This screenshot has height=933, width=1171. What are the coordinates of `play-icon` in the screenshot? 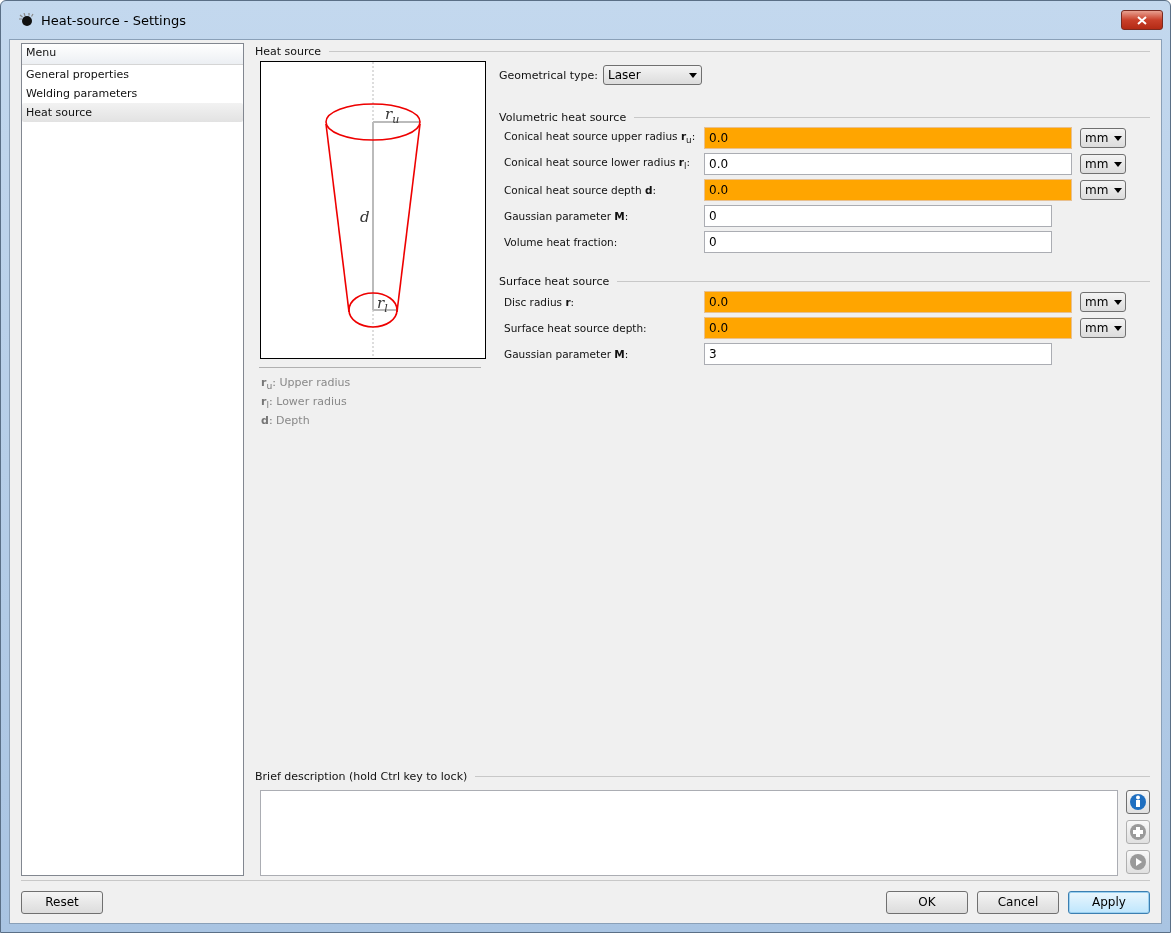 It's located at (1138, 862).